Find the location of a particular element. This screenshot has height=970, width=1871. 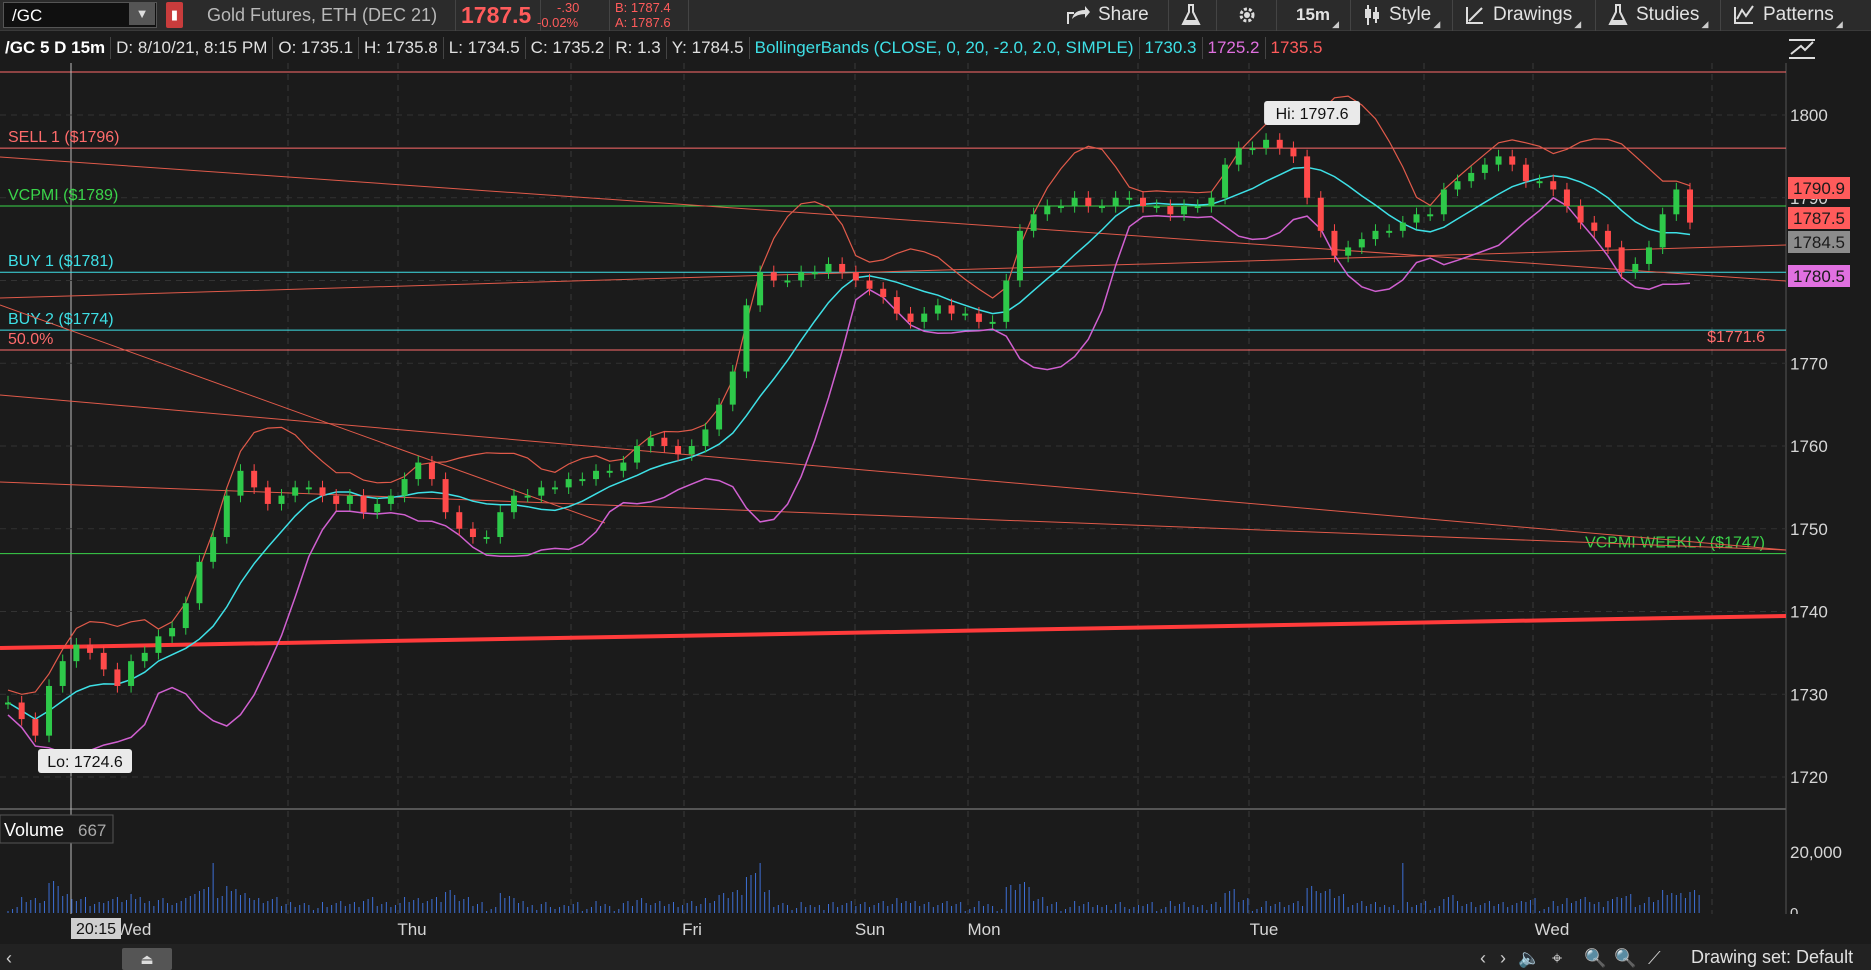

scrollbar-handle: ⏏ is located at coordinates (147, 959).